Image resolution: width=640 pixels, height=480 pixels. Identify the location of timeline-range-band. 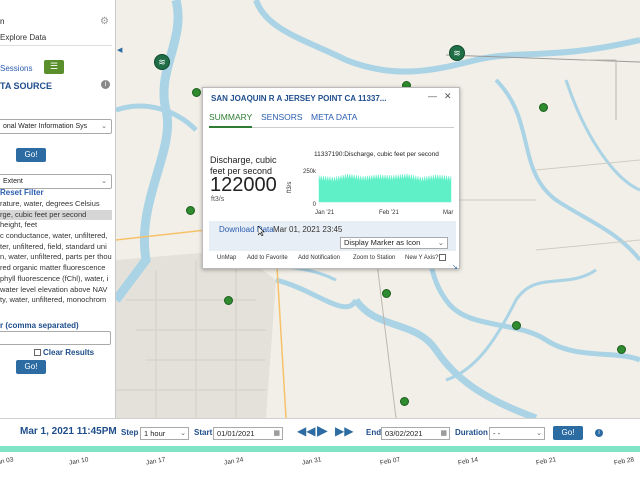
(320, 449).